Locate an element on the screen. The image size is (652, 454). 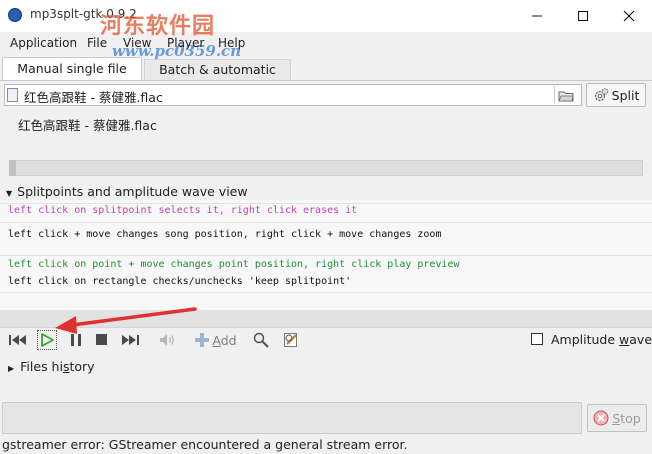
maximize-button is located at coordinates (583, 16).